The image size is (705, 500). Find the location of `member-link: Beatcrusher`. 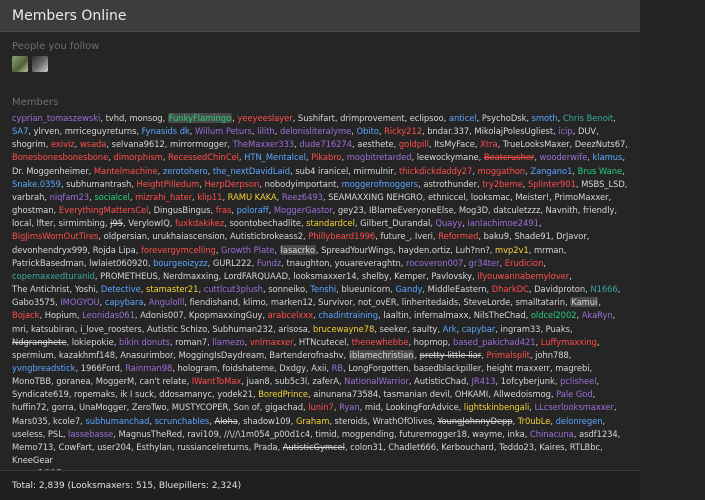

member-link: Beatcrusher is located at coordinates (509, 157).